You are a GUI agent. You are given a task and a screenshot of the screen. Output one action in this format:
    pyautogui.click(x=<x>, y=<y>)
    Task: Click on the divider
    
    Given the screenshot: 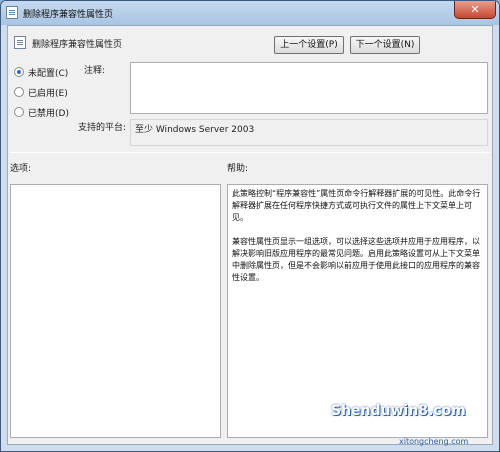 What is the action you would take?
    pyautogui.click(x=250, y=152)
    